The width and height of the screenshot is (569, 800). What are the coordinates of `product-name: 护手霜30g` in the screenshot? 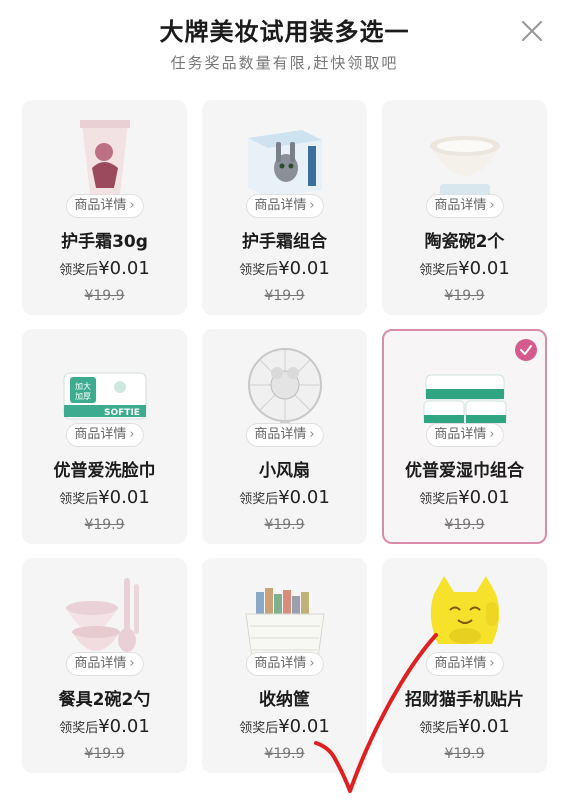 It's located at (104, 242).